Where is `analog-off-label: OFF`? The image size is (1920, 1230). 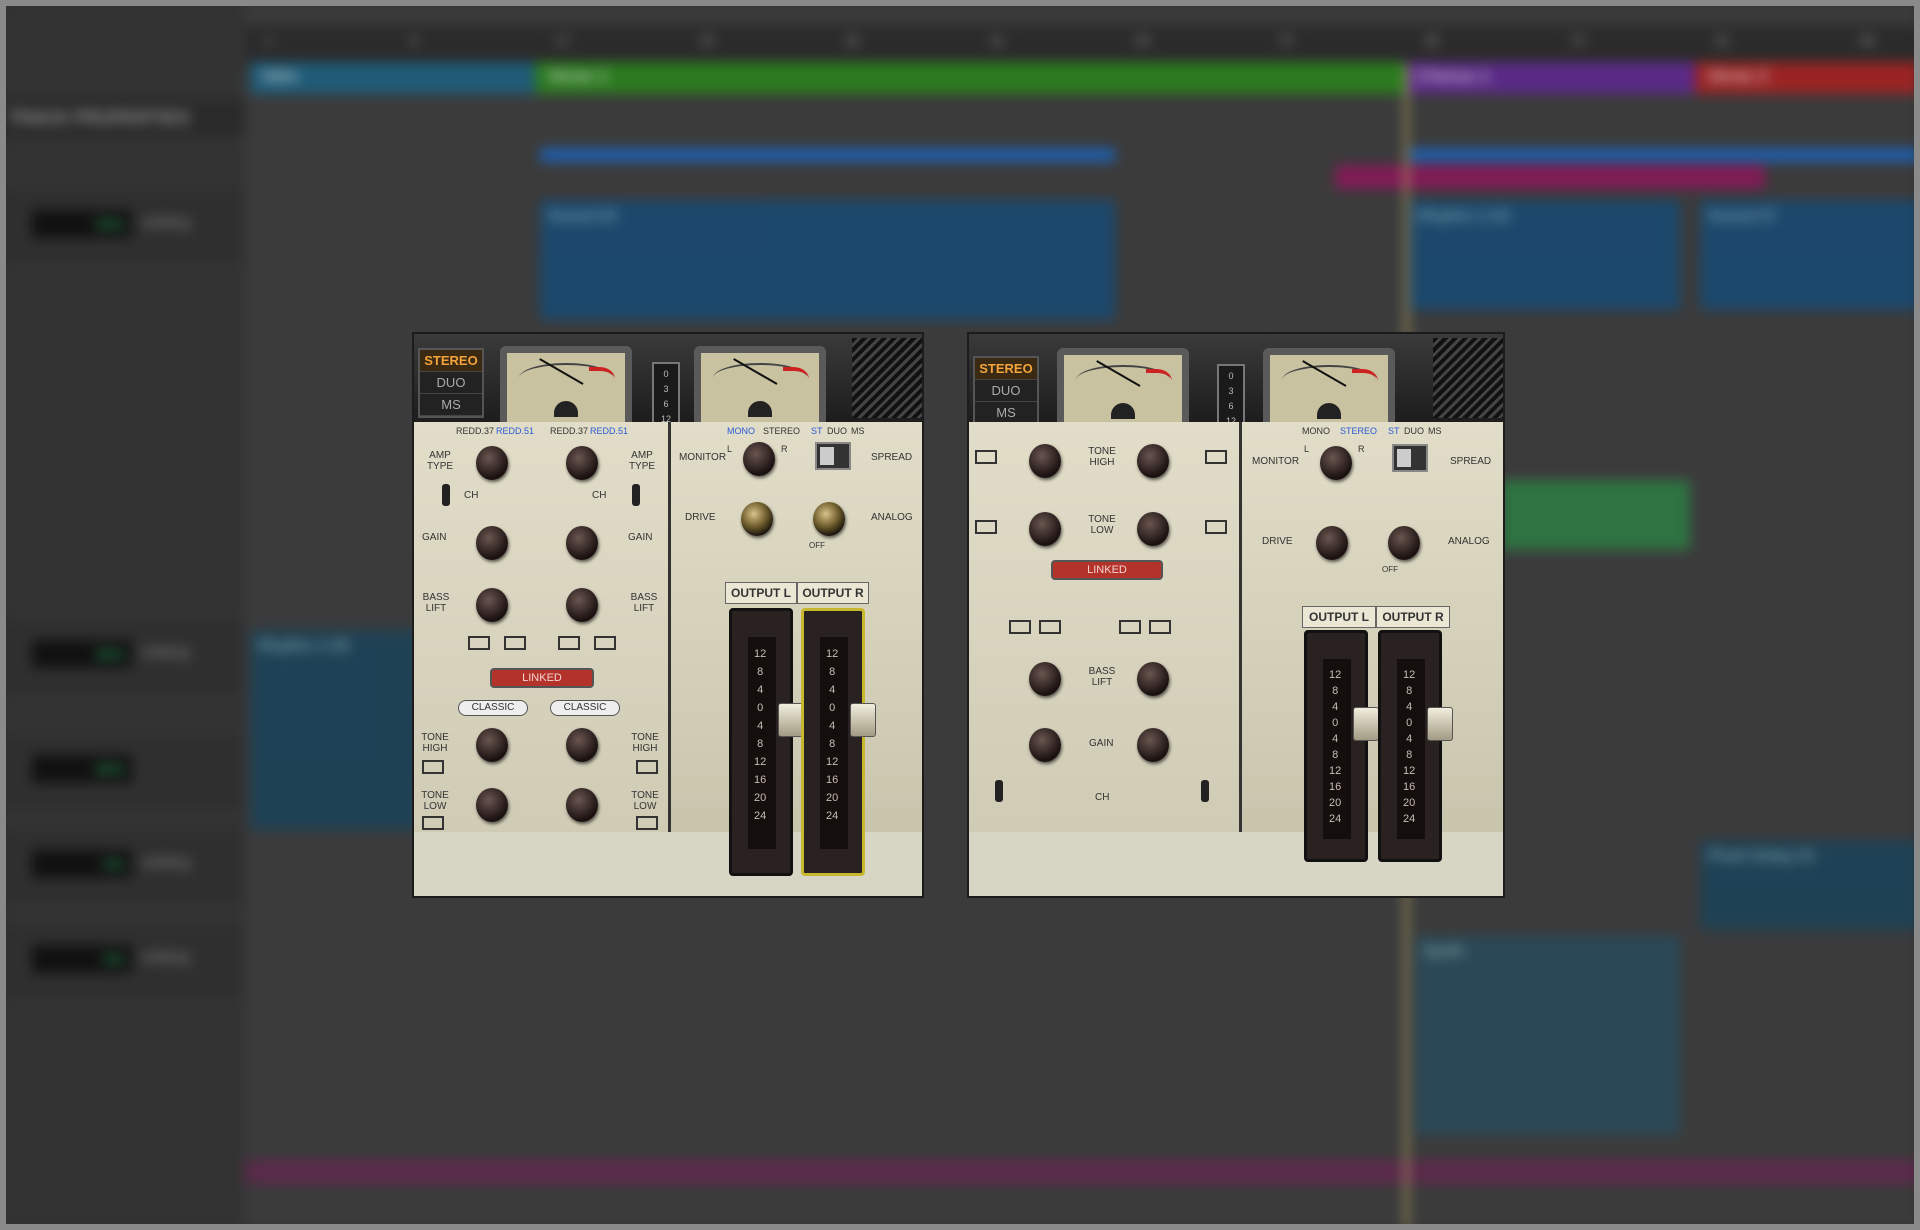
analog-off-label: OFF is located at coordinates (1390, 569).